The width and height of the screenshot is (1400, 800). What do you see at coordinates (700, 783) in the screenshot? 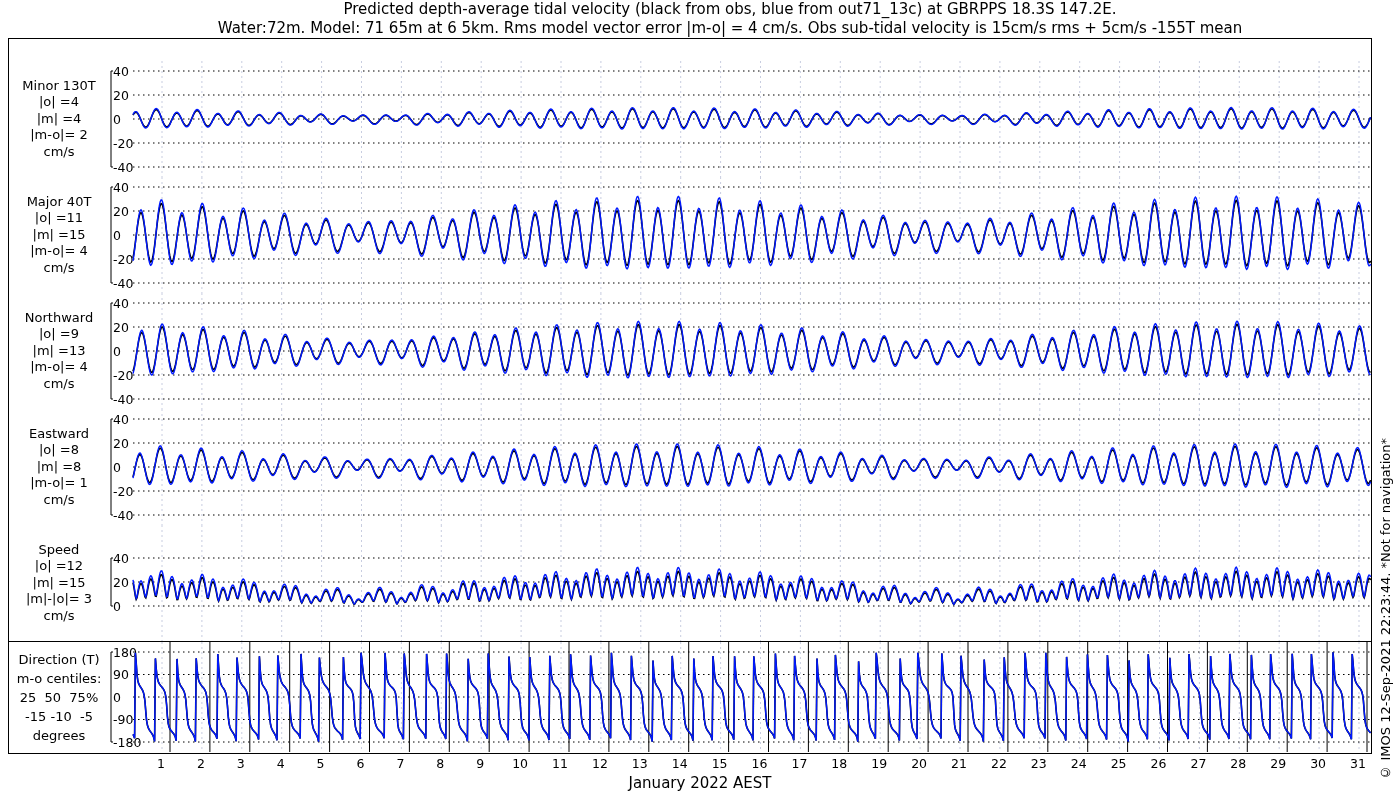
I see `x-axis-label: January 2022 AEST` at bounding box center [700, 783].